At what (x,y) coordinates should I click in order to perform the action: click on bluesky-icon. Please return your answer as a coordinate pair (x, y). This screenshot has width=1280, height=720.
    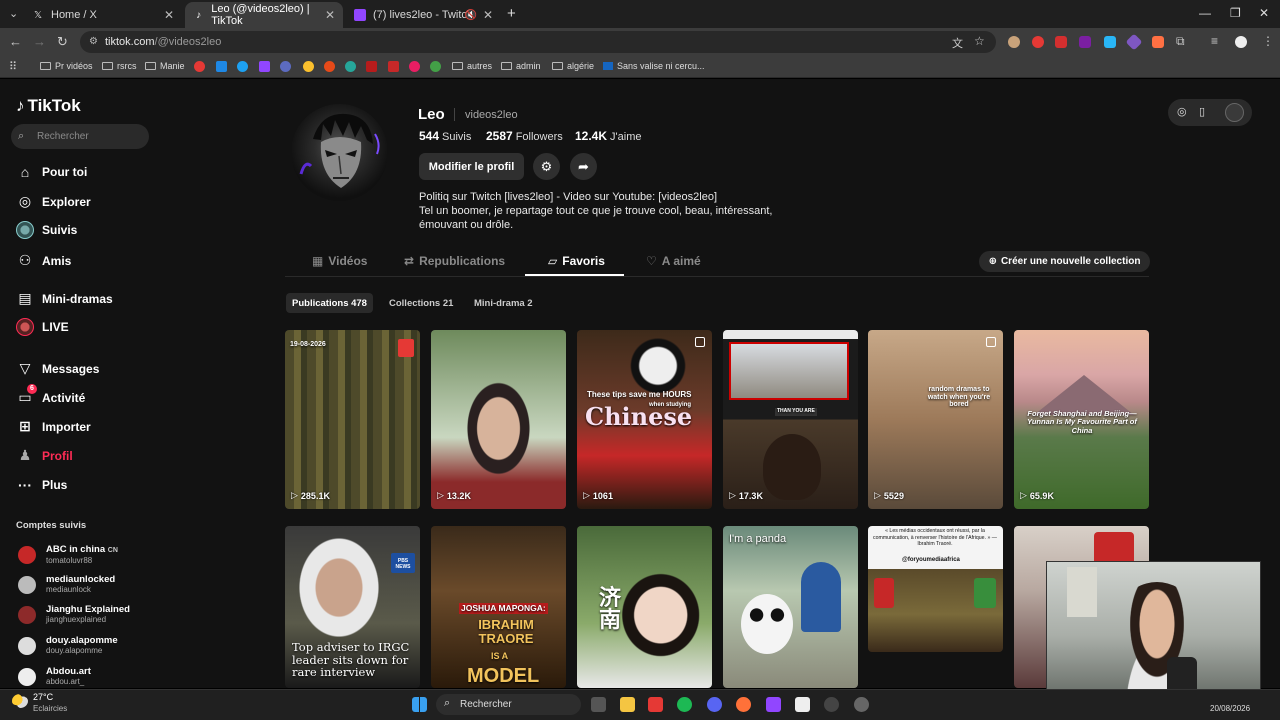
    Looking at the image, I should click on (242, 66).